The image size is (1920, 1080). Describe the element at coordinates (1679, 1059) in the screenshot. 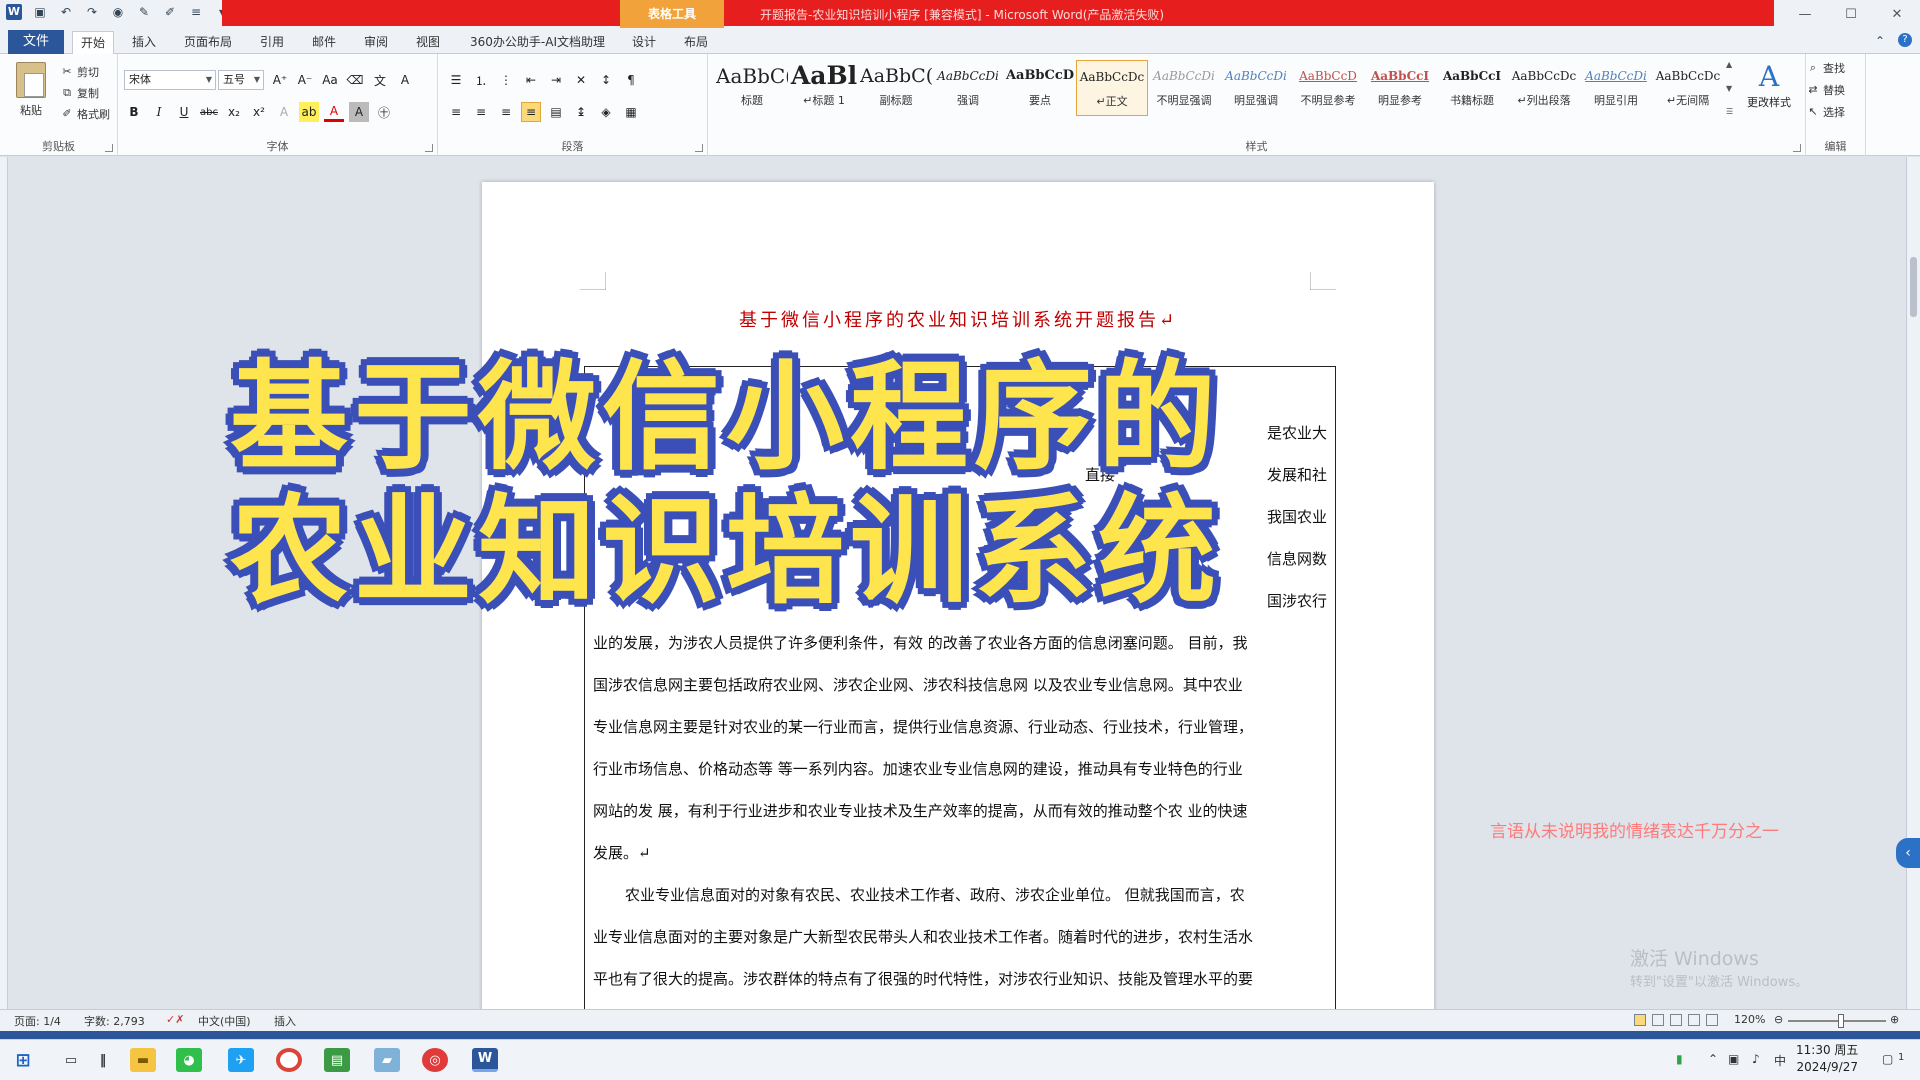

I see `battery-icon: ▮` at that location.